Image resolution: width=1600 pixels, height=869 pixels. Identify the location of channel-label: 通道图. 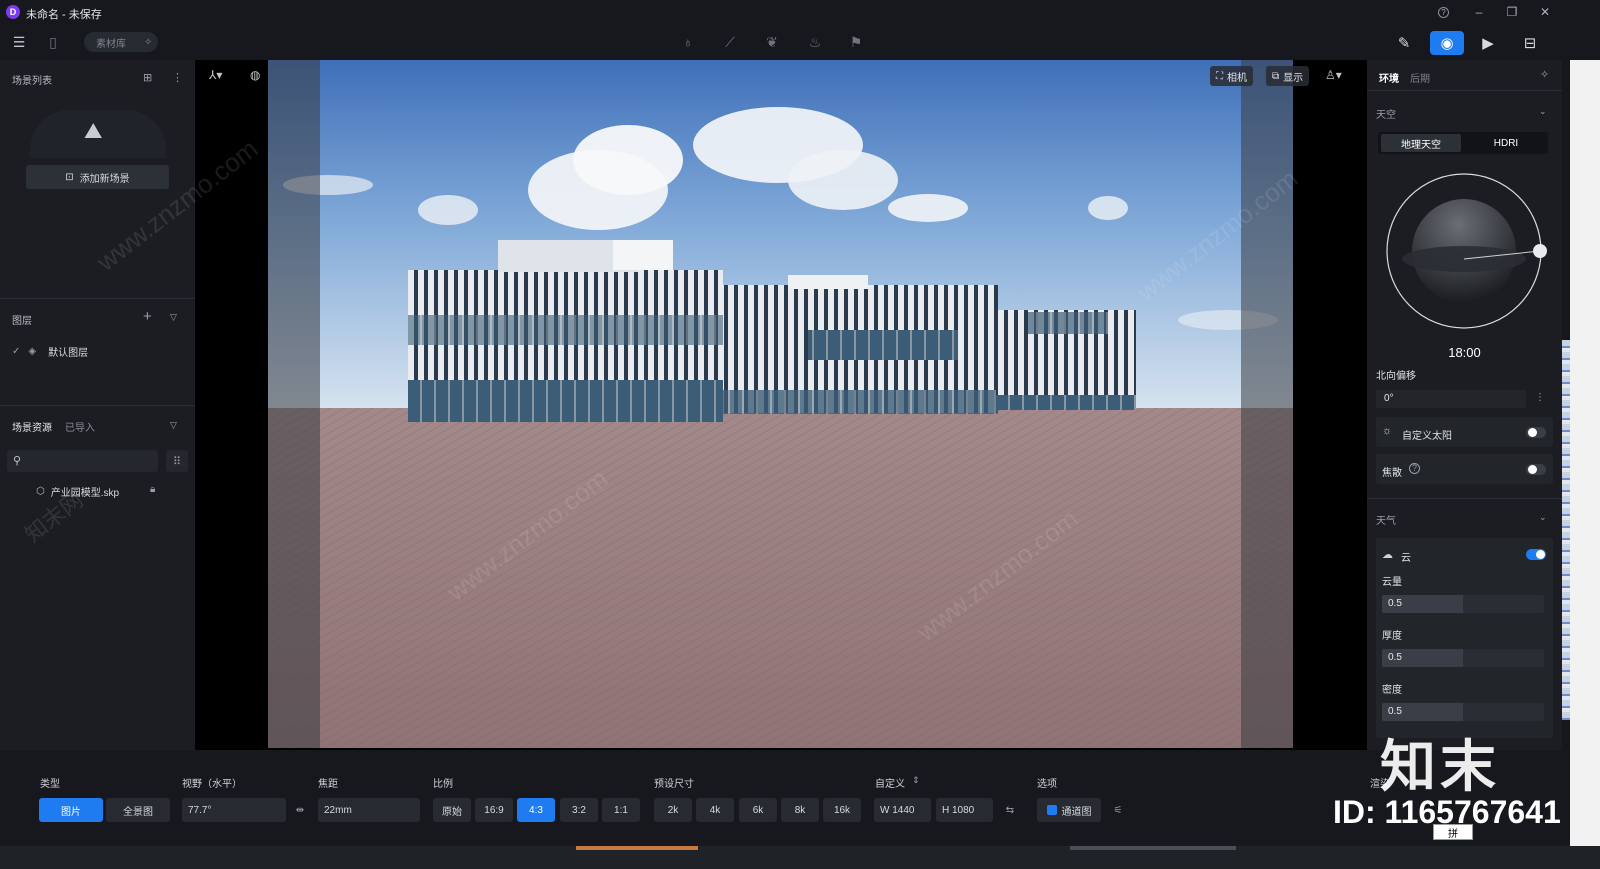
(1076, 812).